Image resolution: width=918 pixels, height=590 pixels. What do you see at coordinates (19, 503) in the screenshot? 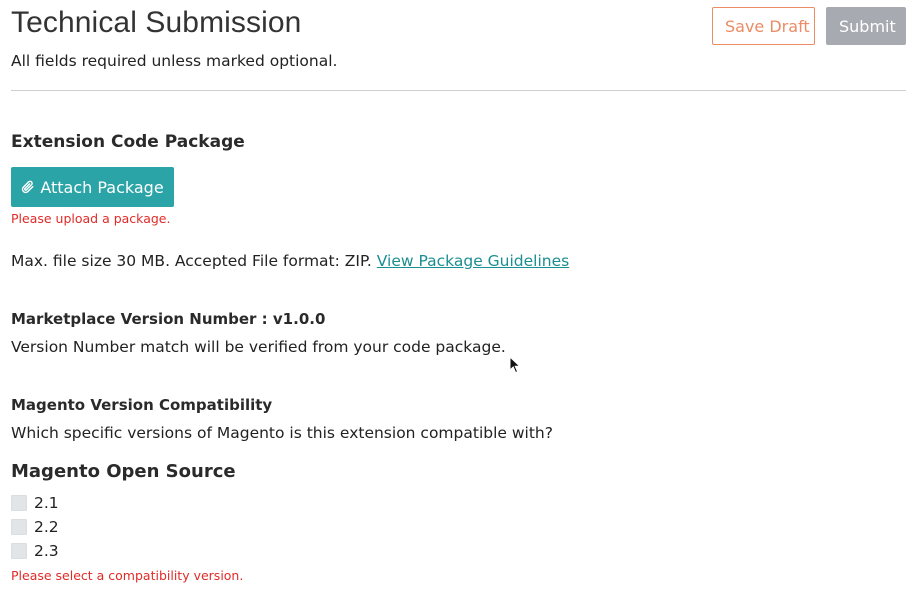
I see `version-2-1-checkbox` at bounding box center [19, 503].